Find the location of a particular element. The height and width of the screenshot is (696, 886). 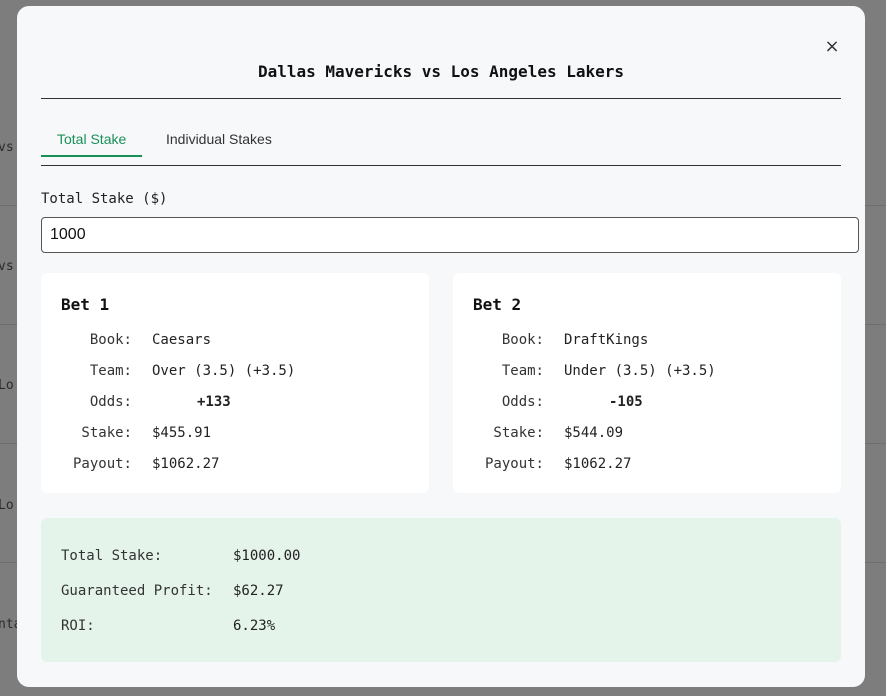

tab-individual-stakes: Individual Stakes is located at coordinates (219, 141).